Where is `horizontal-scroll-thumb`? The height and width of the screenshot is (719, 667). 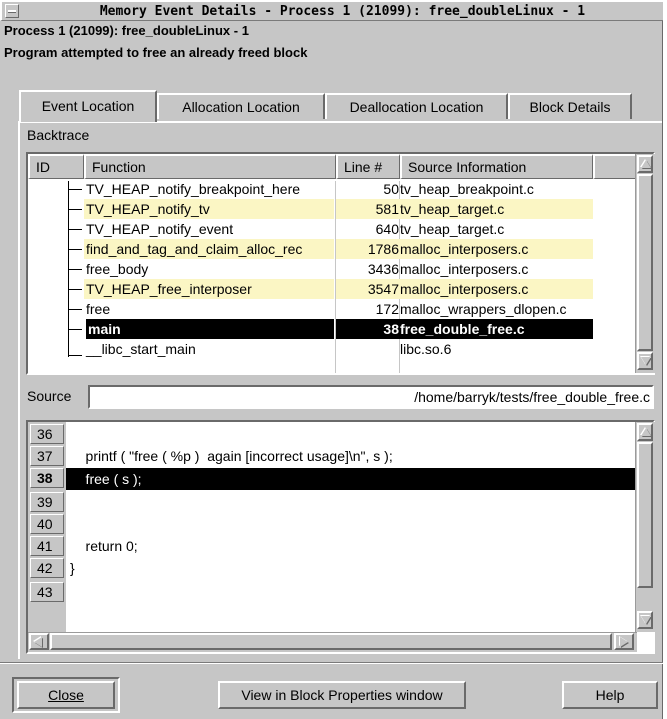
horizontal-scroll-thumb is located at coordinates (331, 641).